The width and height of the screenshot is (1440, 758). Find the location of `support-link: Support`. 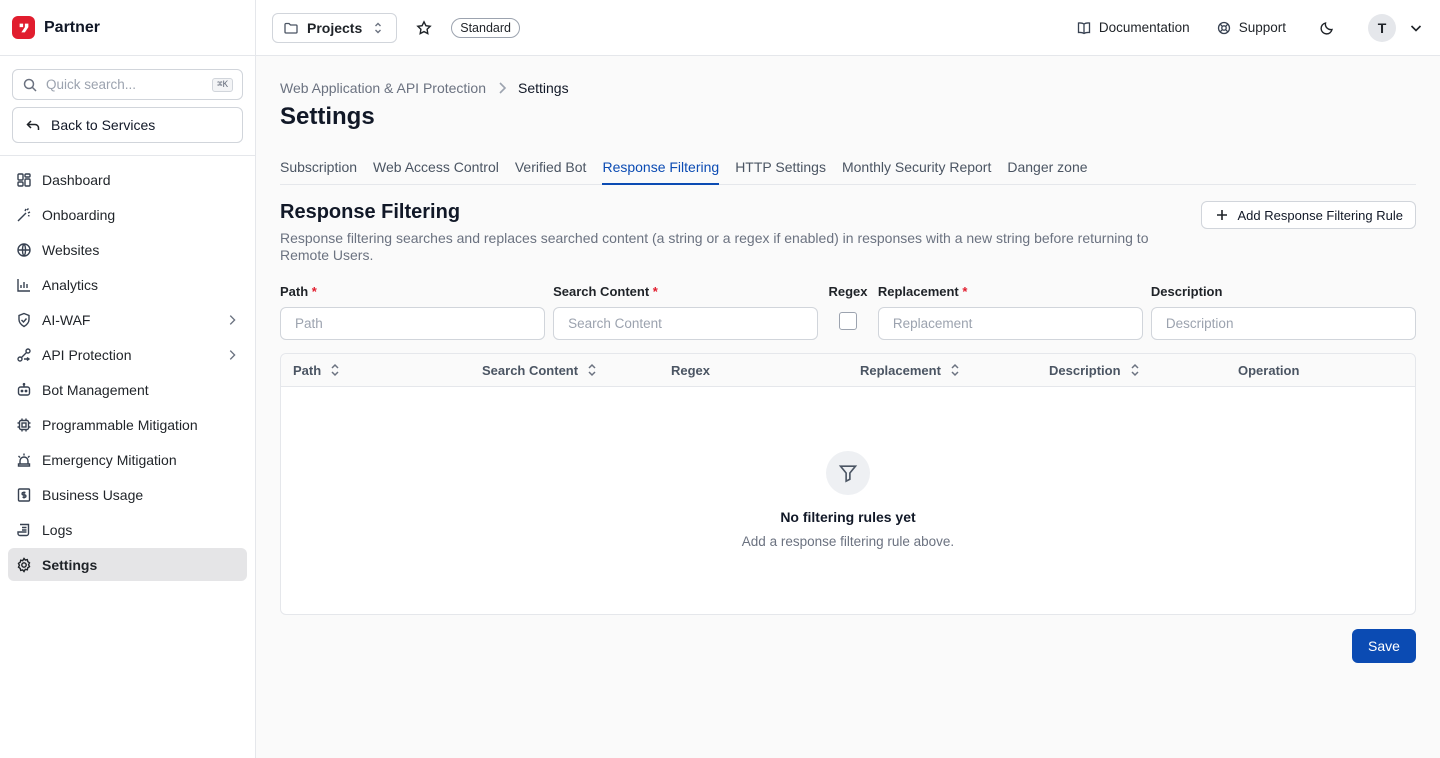

support-link: Support is located at coordinates (1251, 28).